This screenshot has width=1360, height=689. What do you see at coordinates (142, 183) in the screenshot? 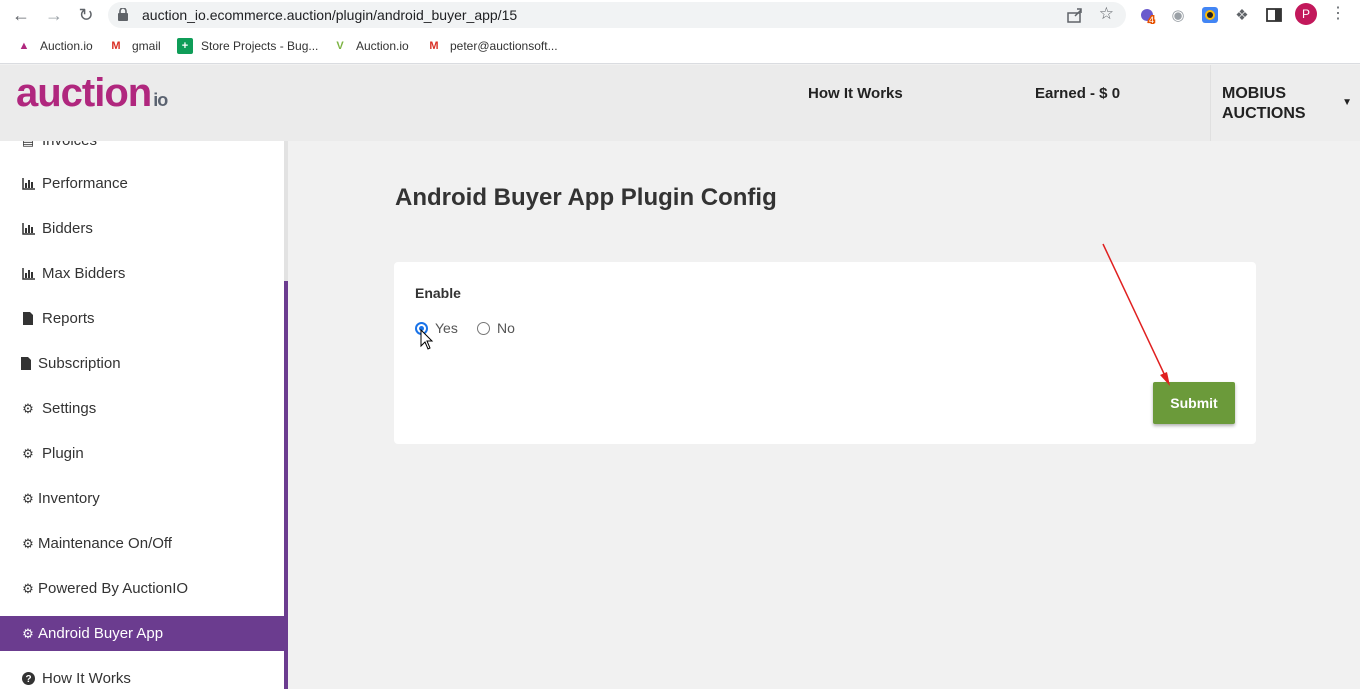
I see `sidebar-item-performance: Performance` at bounding box center [142, 183].